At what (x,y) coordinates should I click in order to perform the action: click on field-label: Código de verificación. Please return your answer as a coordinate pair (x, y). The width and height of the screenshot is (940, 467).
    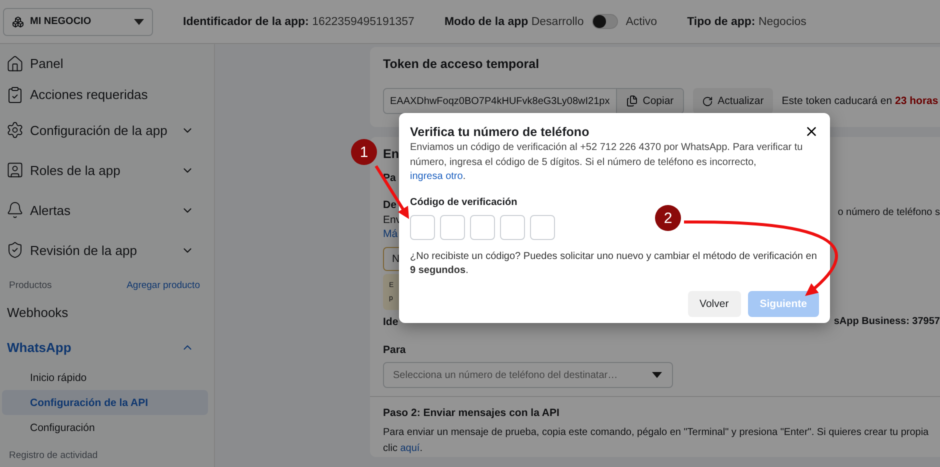
    Looking at the image, I should click on (464, 202).